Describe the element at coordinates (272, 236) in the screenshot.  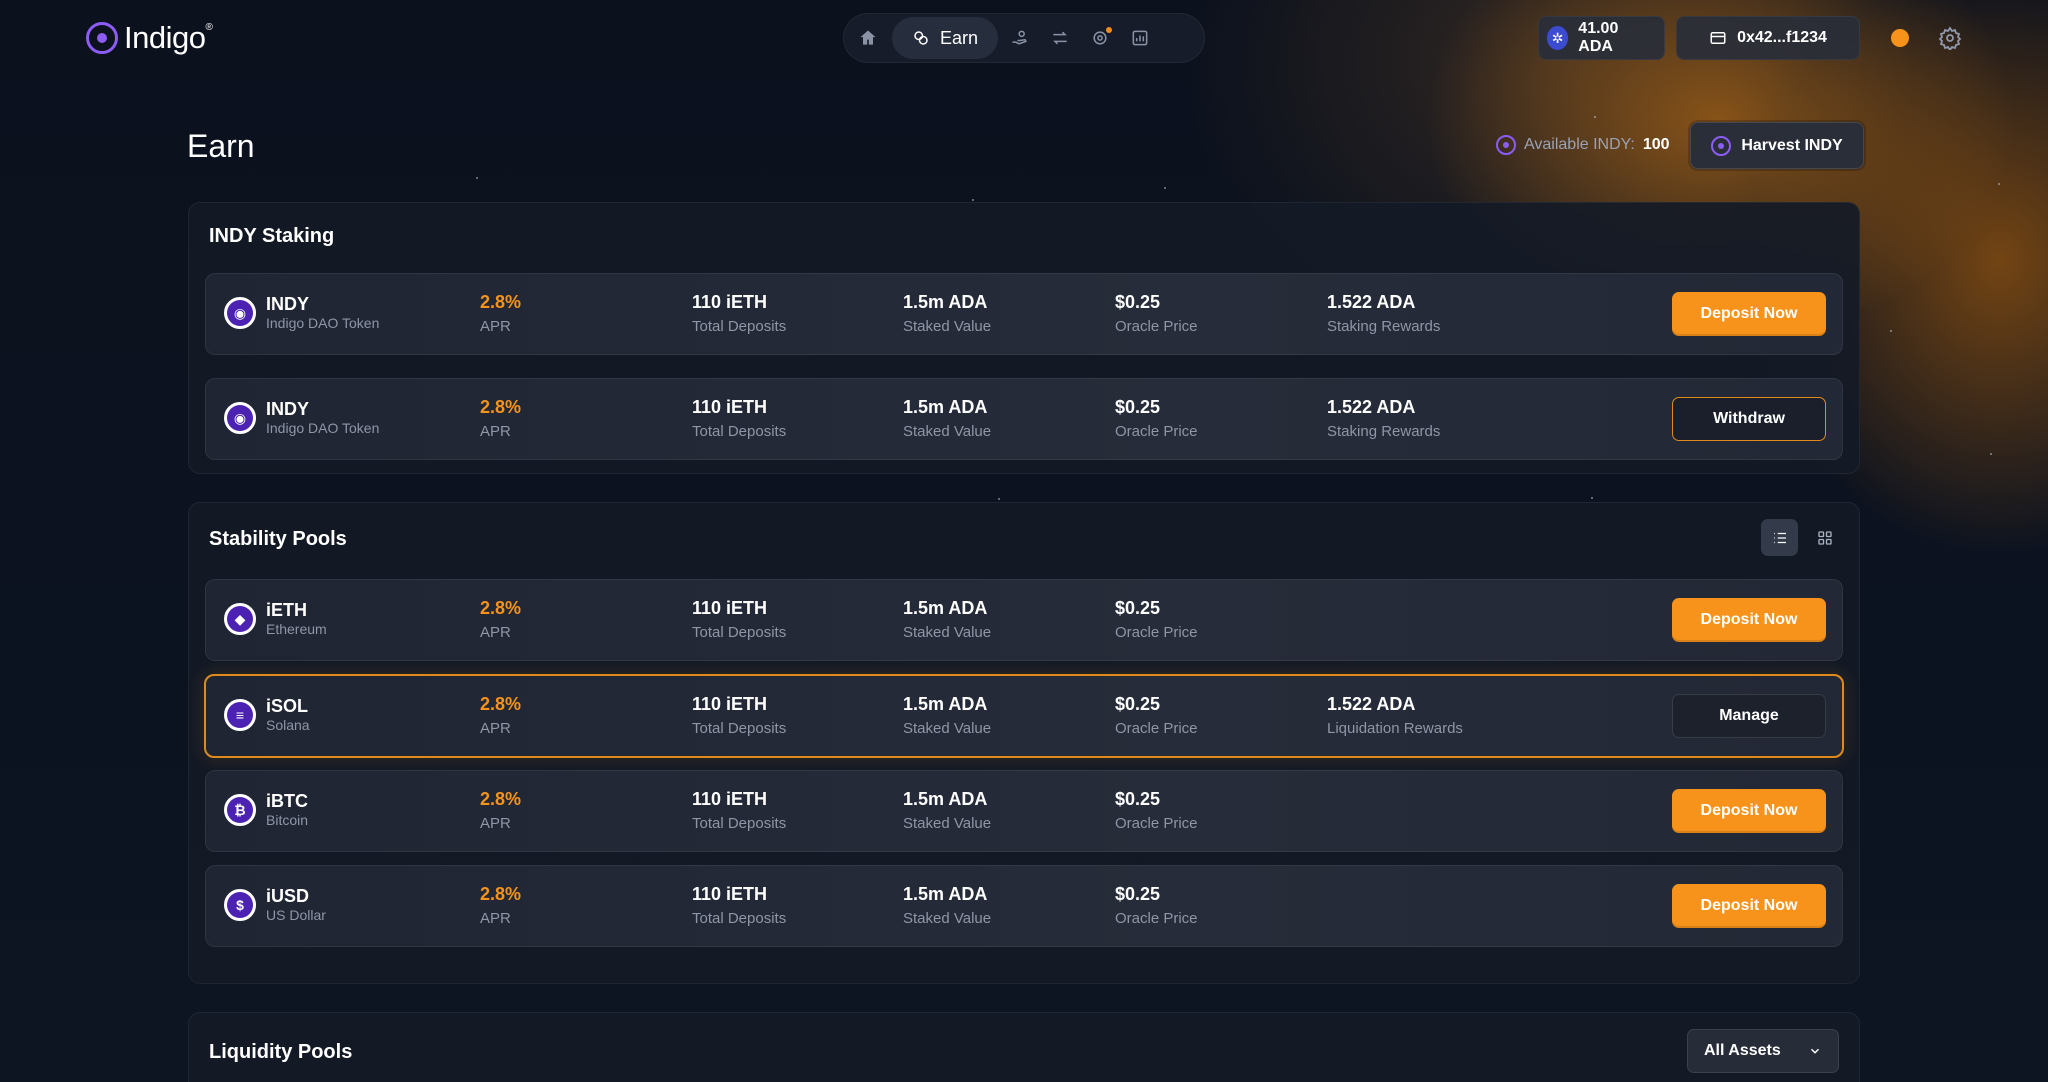
I see `section-title: INDY Staking` at that location.